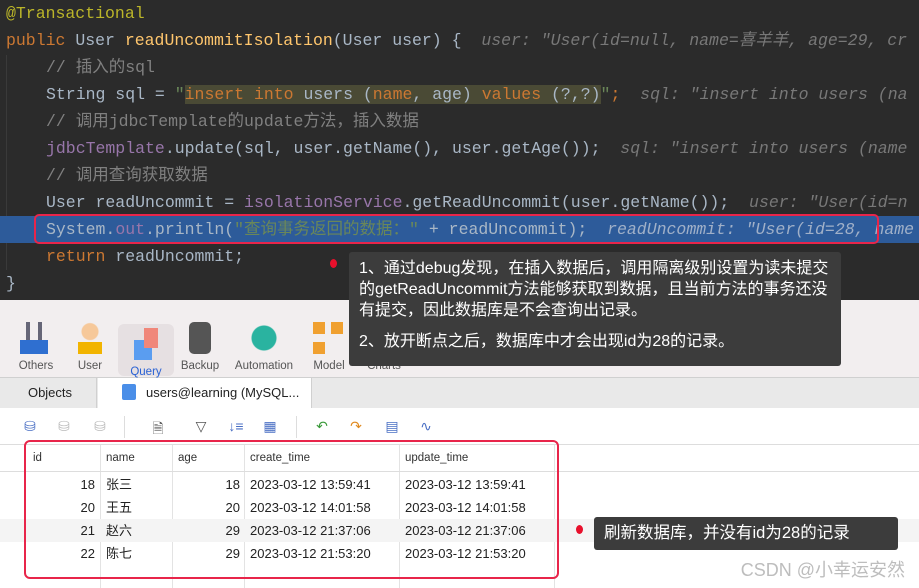 Image resolution: width=919 pixels, height=588 pixels. I want to click on export-icon: ↷, so click(356, 427).